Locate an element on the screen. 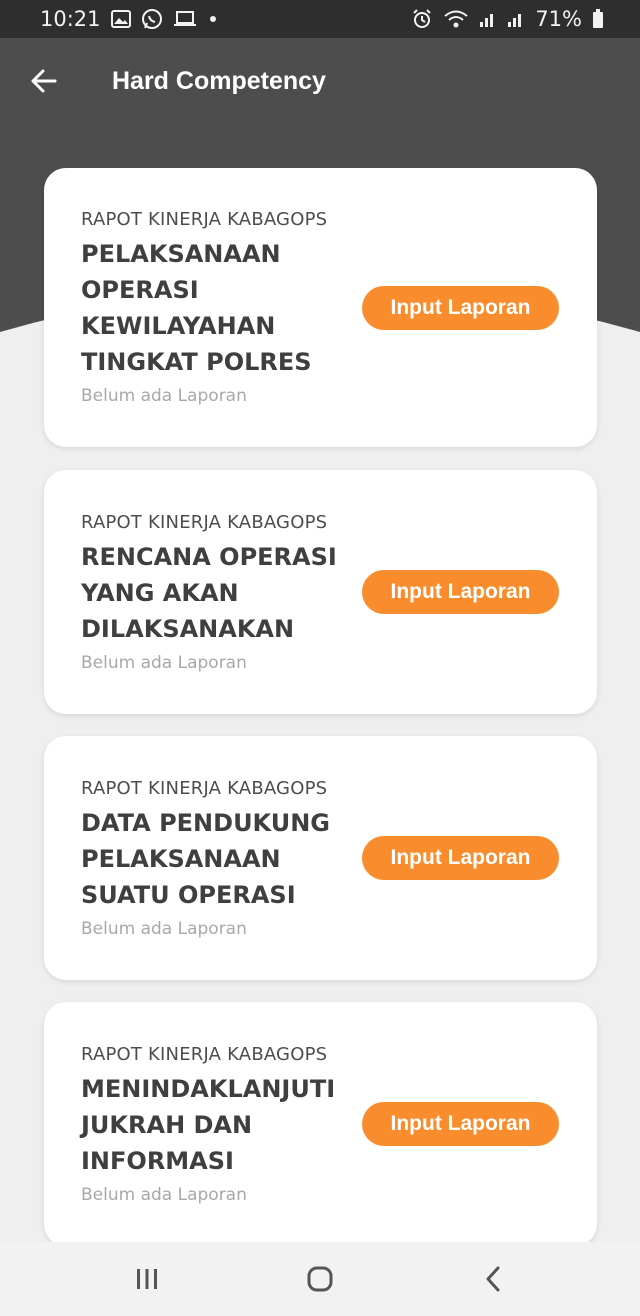  system-nav-bar is located at coordinates (320, 1279).